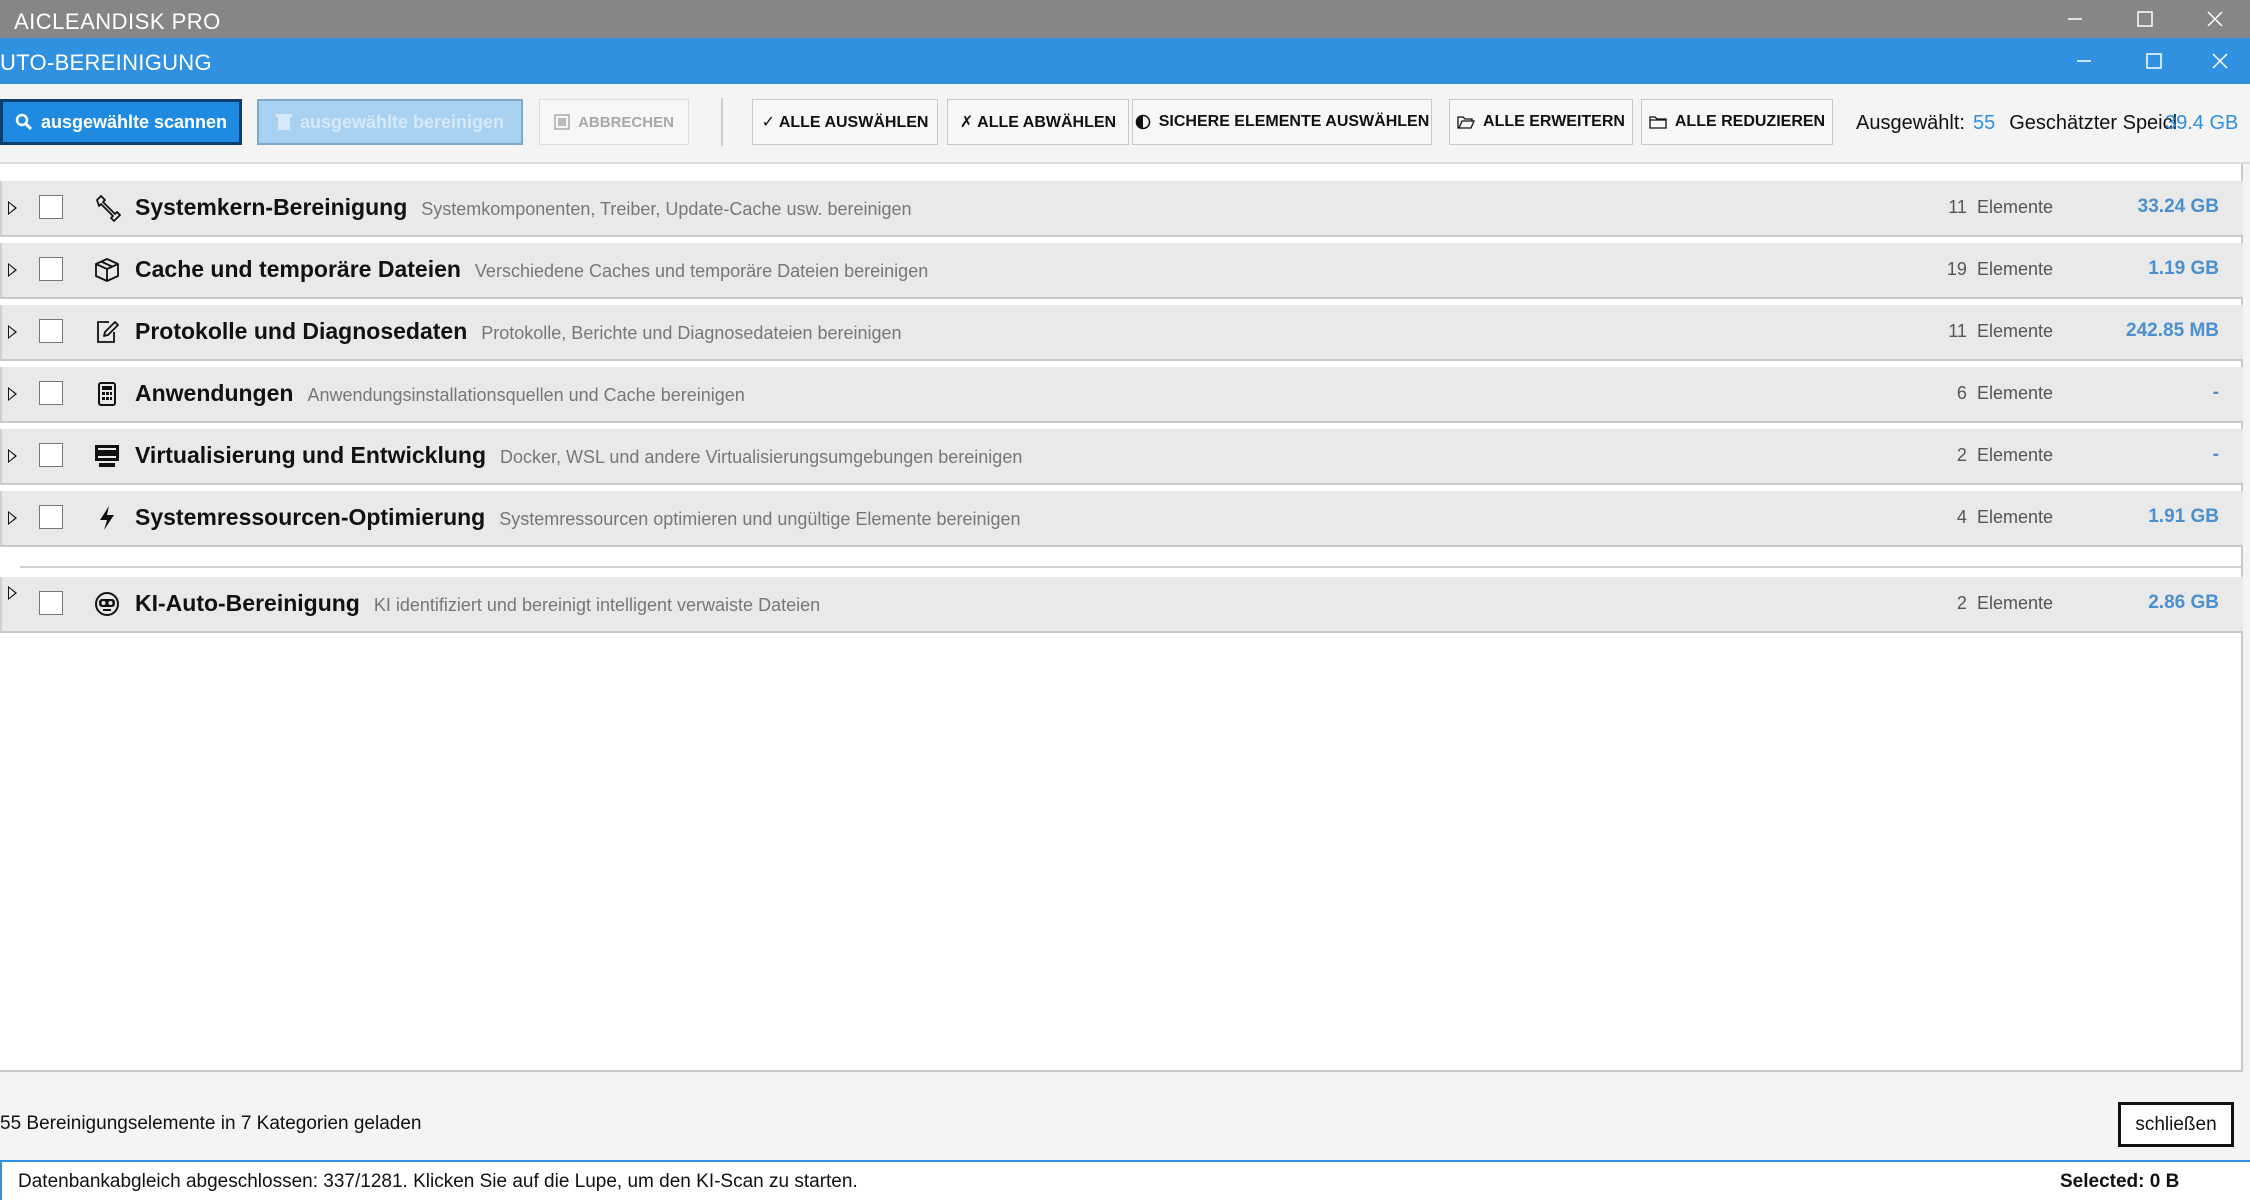 The width and height of the screenshot is (2250, 1200). I want to click on category-count: 19 Elemente, so click(1999, 269).